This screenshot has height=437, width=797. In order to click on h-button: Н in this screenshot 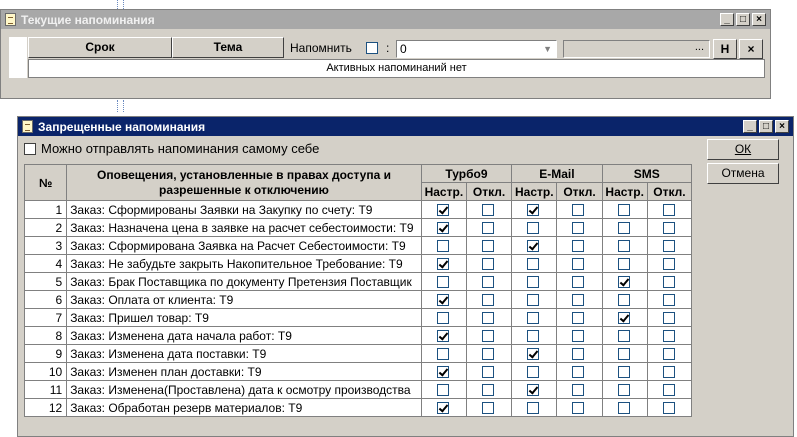, I will do `click(725, 49)`.